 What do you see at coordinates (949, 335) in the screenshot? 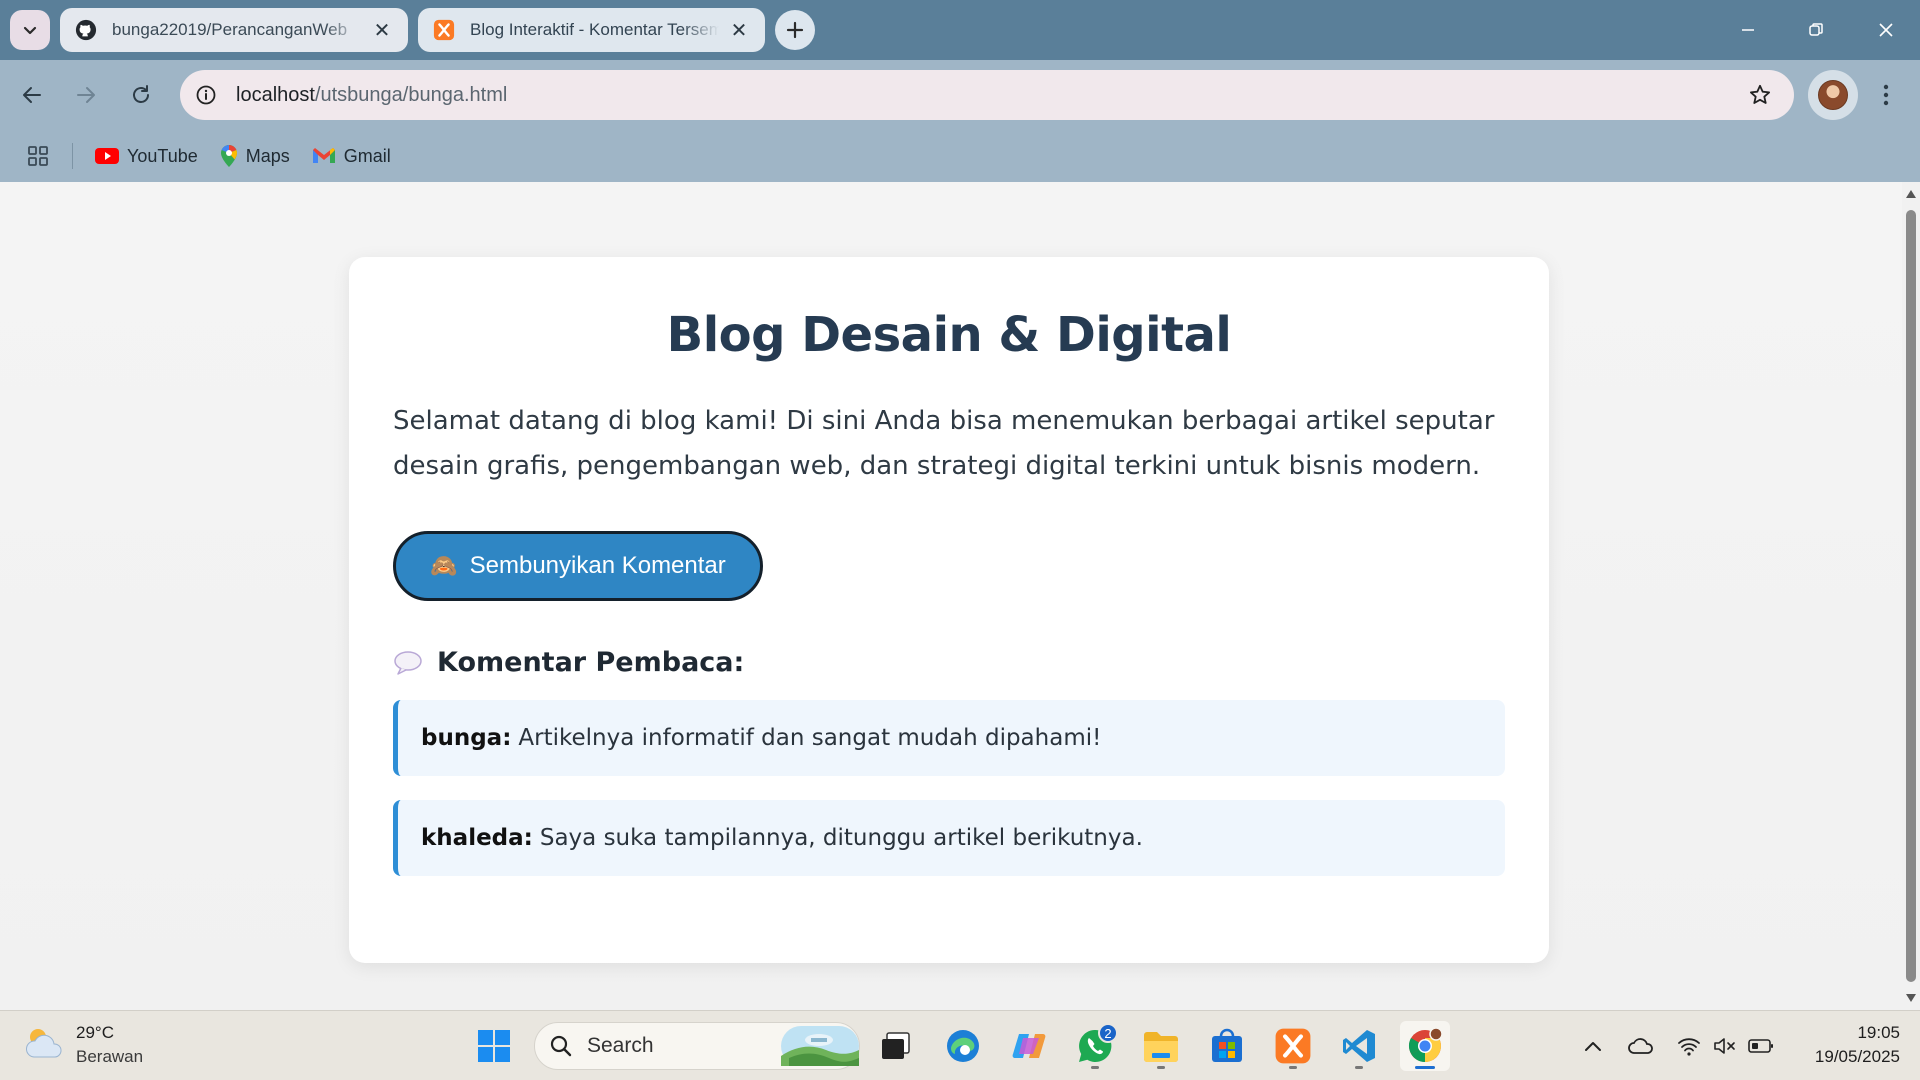
I see `page-title: Blog Desain & Digital` at bounding box center [949, 335].